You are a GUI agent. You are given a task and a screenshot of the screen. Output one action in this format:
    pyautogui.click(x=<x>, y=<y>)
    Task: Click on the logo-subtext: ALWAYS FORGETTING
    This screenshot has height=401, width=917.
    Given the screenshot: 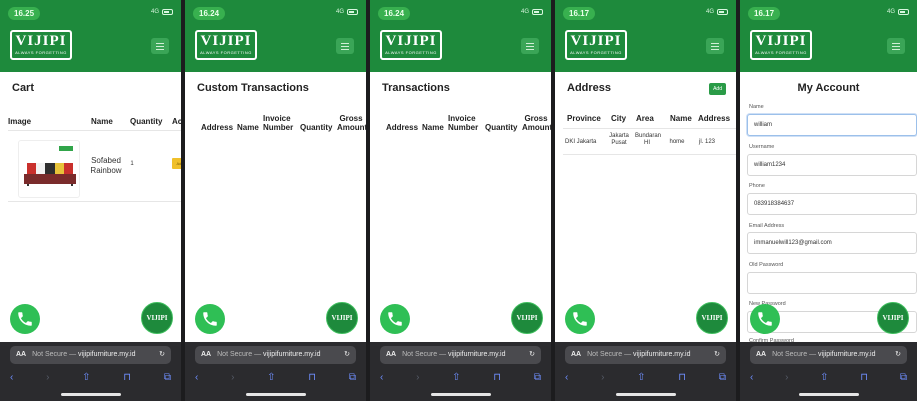 What is the action you would take?
    pyautogui.click(x=226, y=52)
    